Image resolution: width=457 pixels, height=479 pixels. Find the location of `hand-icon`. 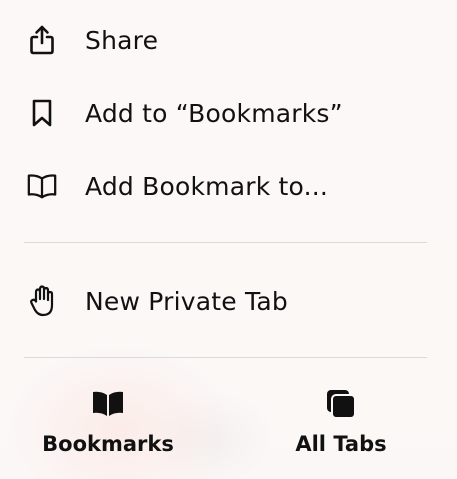

hand-icon is located at coordinates (42, 301).